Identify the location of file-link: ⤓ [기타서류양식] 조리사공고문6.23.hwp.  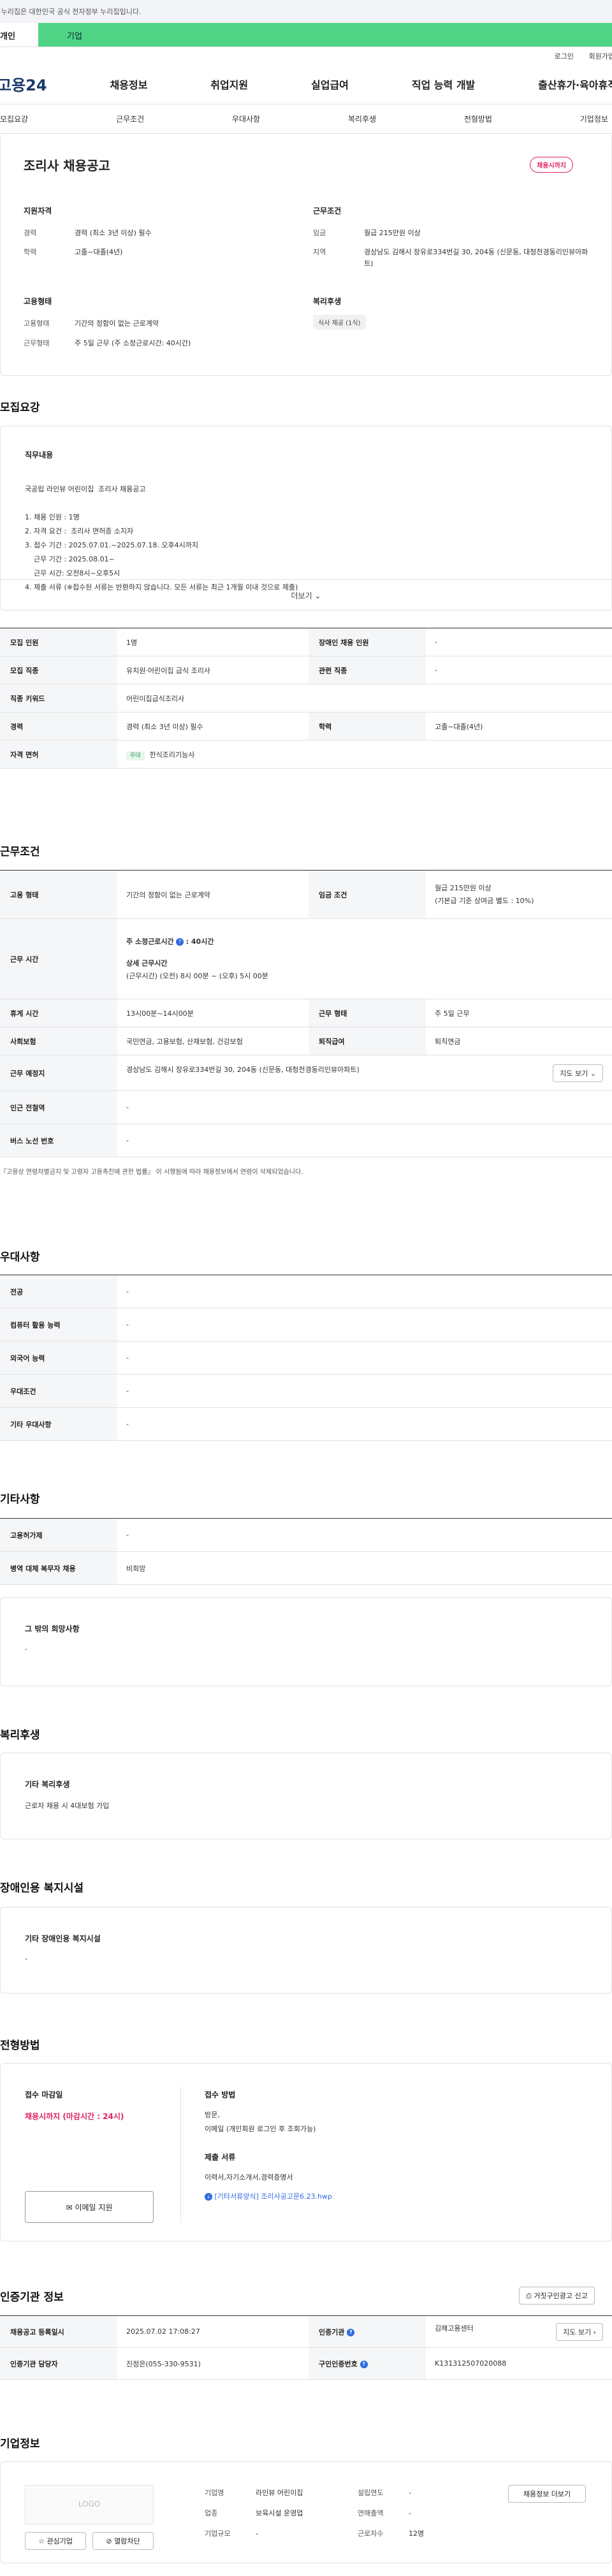
(268, 2196).